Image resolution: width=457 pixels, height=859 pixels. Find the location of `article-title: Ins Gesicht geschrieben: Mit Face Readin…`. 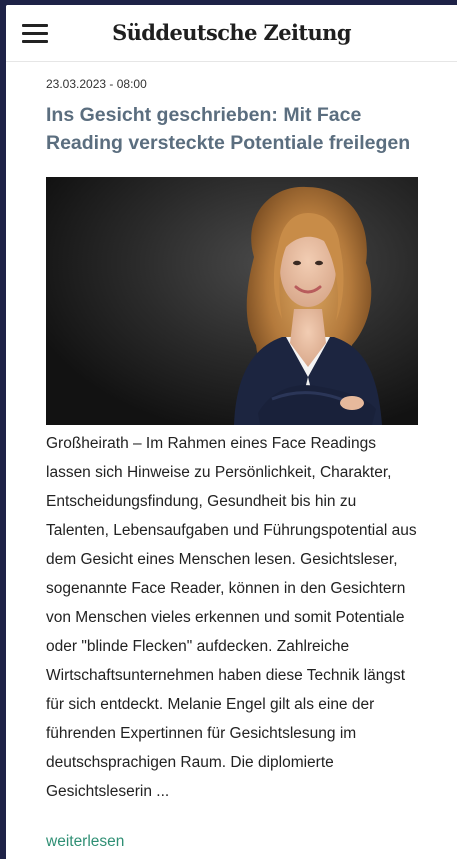

article-title: Ins Gesicht geschrieben: Mit Face Readin… is located at coordinates (236, 129).